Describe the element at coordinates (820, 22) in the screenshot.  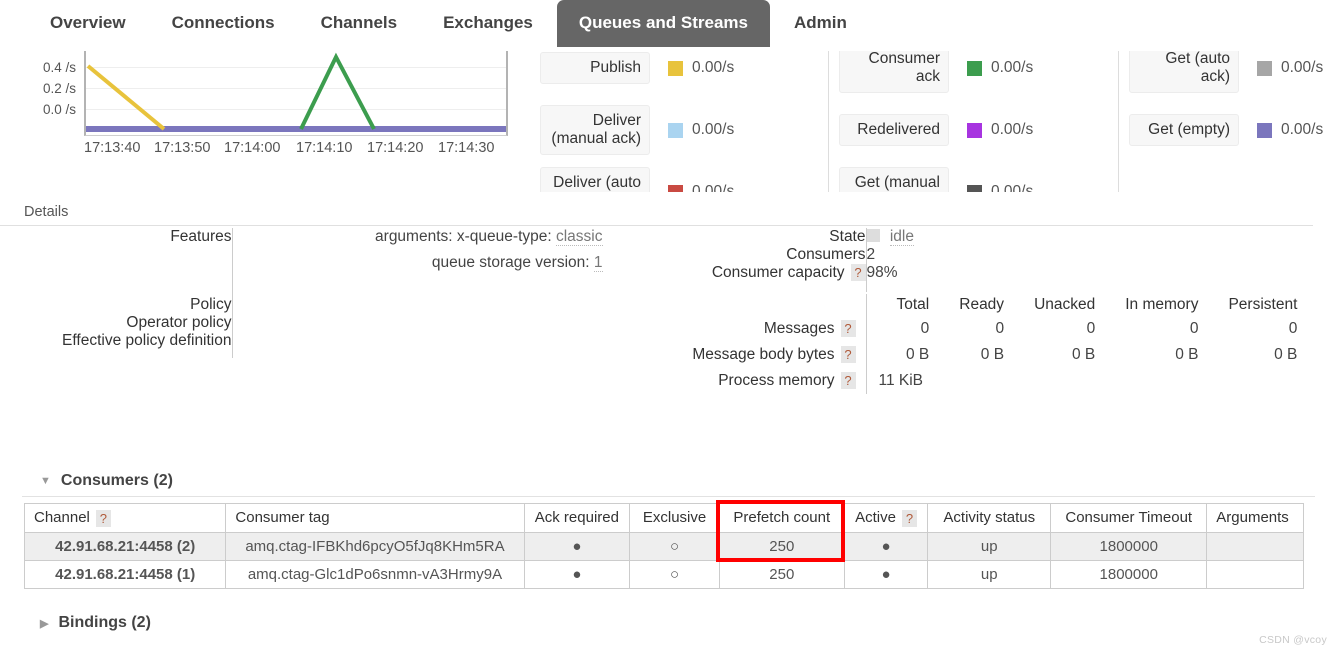
I see `nav-tab-admin: Admin` at that location.